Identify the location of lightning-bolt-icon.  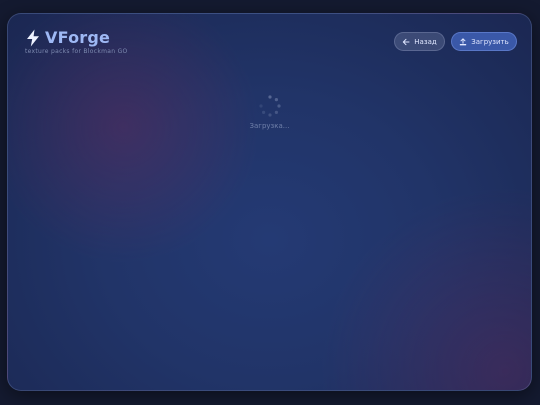
(33, 37).